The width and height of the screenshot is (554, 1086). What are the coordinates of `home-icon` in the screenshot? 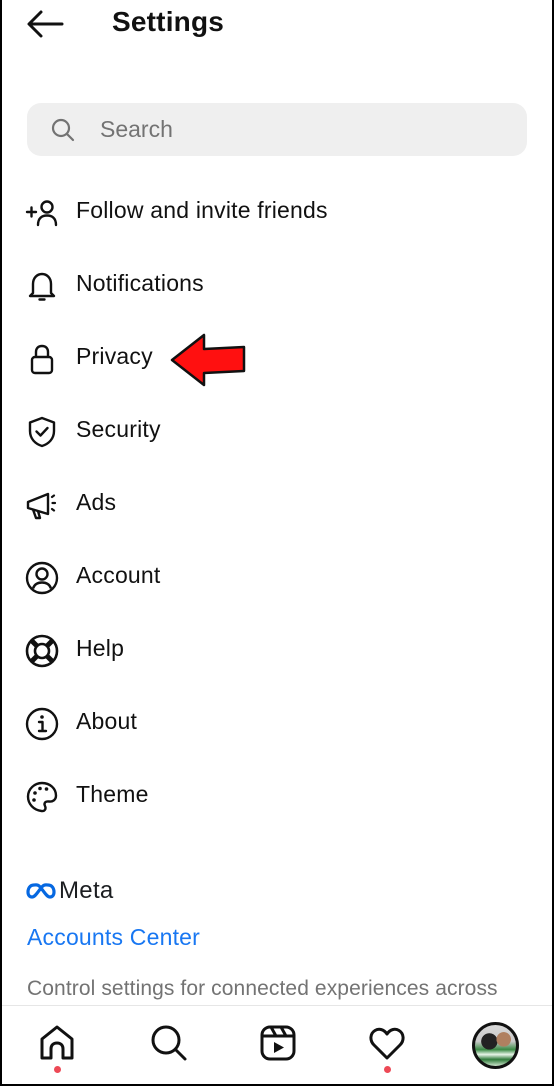 It's located at (57, 1042).